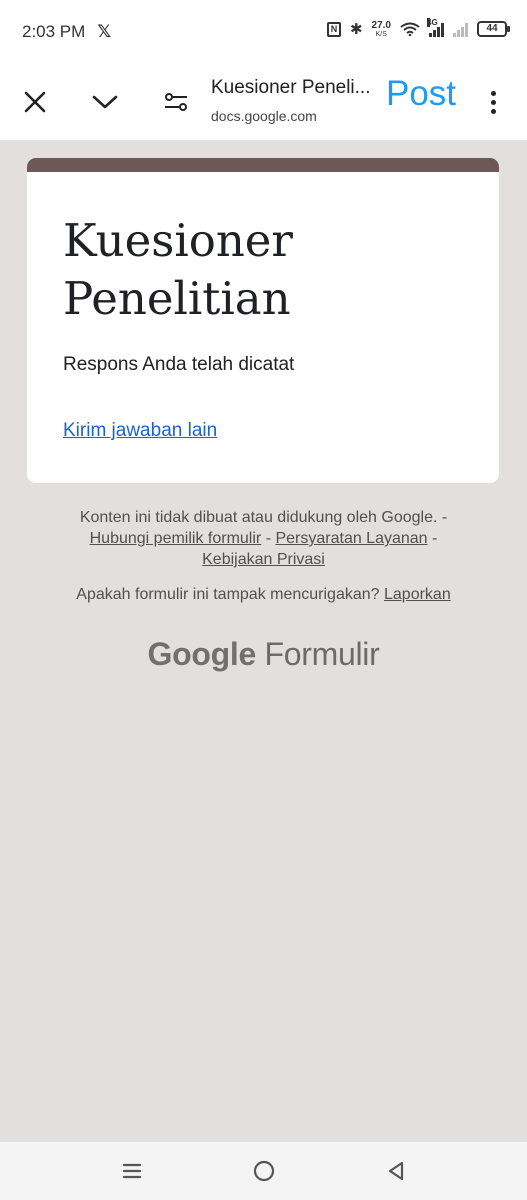  Describe the element at coordinates (228, 594) in the screenshot. I see `suspicious-text: Apakah formulir ini tampak mencurigakan?` at that location.